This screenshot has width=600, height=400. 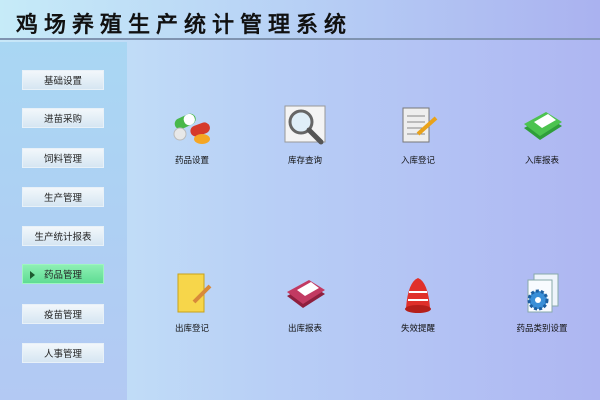 I want to click on nav-label: 饲料管理, so click(x=62, y=159).